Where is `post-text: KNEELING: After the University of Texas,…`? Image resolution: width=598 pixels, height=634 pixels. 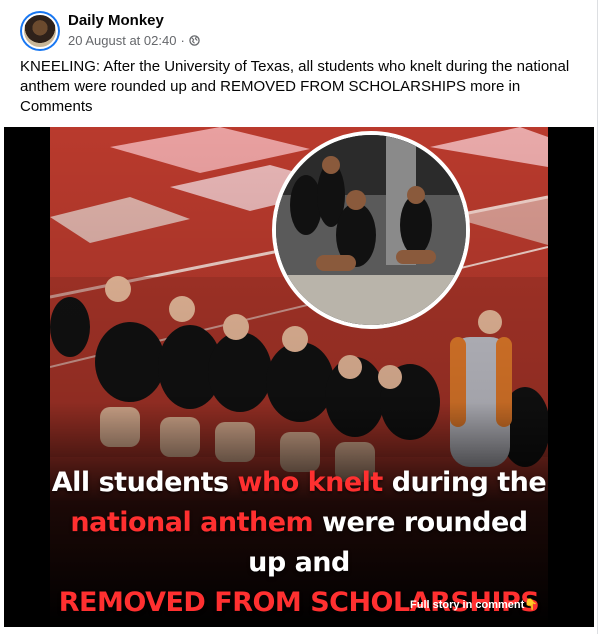 post-text: KNEELING: After the University of Texas,… is located at coordinates (295, 86).